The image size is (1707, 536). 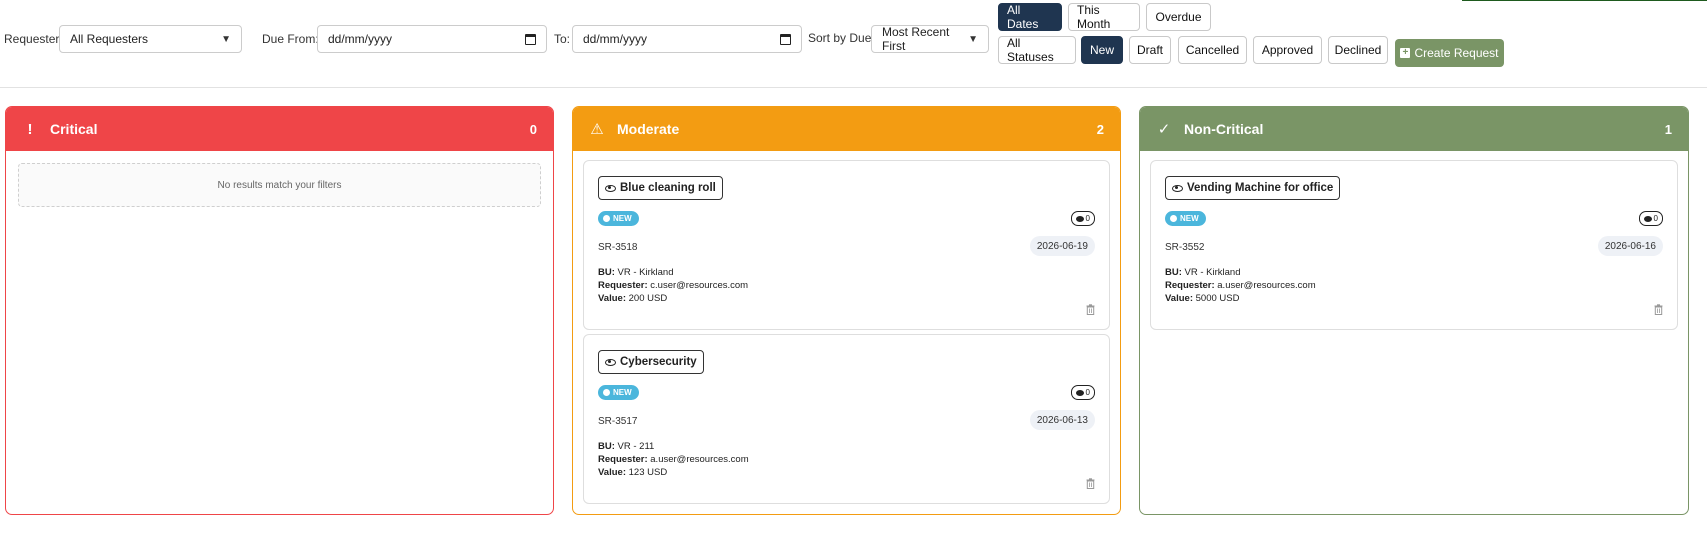 I want to click on card-title: Vending Machine for office, so click(x=1260, y=188).